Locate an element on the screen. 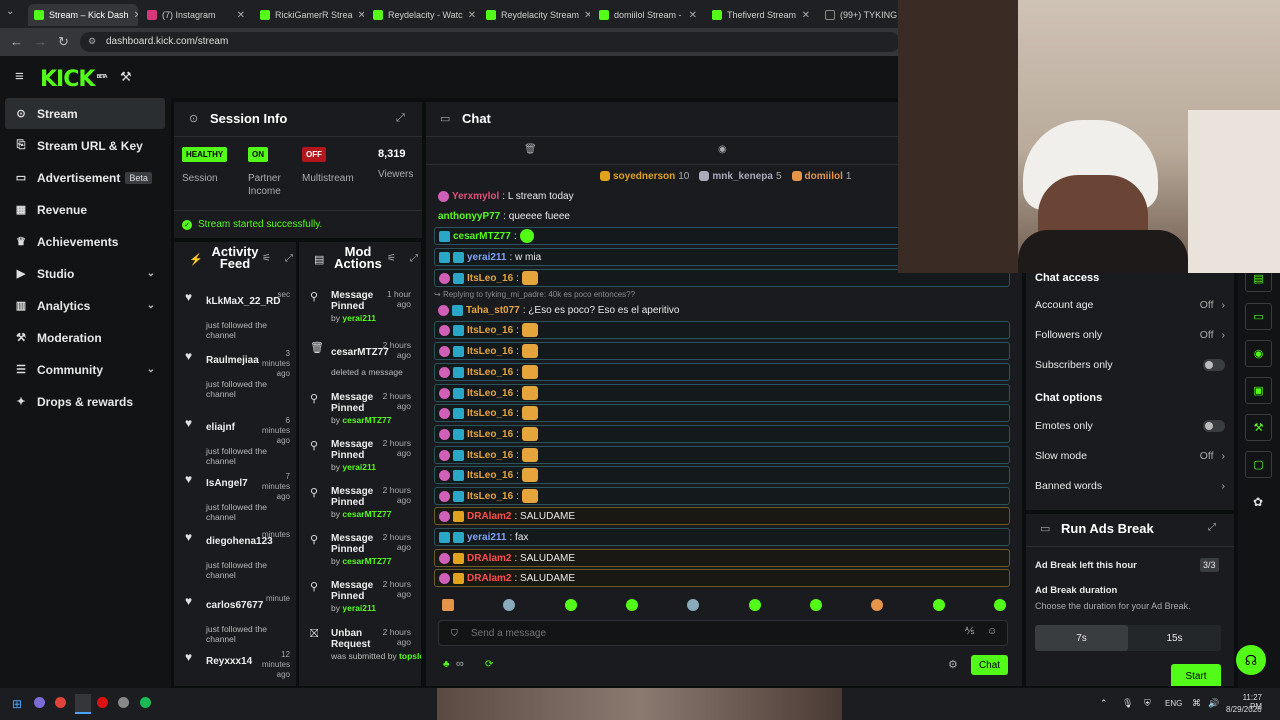  chat-setting-followers-only: Followers only Off › is located at coordinates (1130, 335).